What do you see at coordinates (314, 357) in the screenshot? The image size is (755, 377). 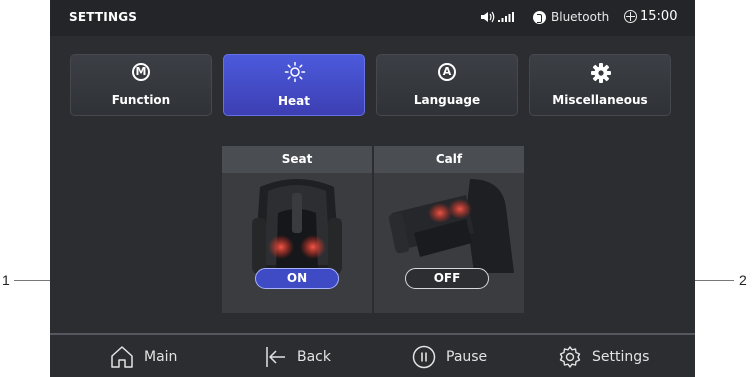 I see `nav-back-label: Back` at bounding box center [314, 357].